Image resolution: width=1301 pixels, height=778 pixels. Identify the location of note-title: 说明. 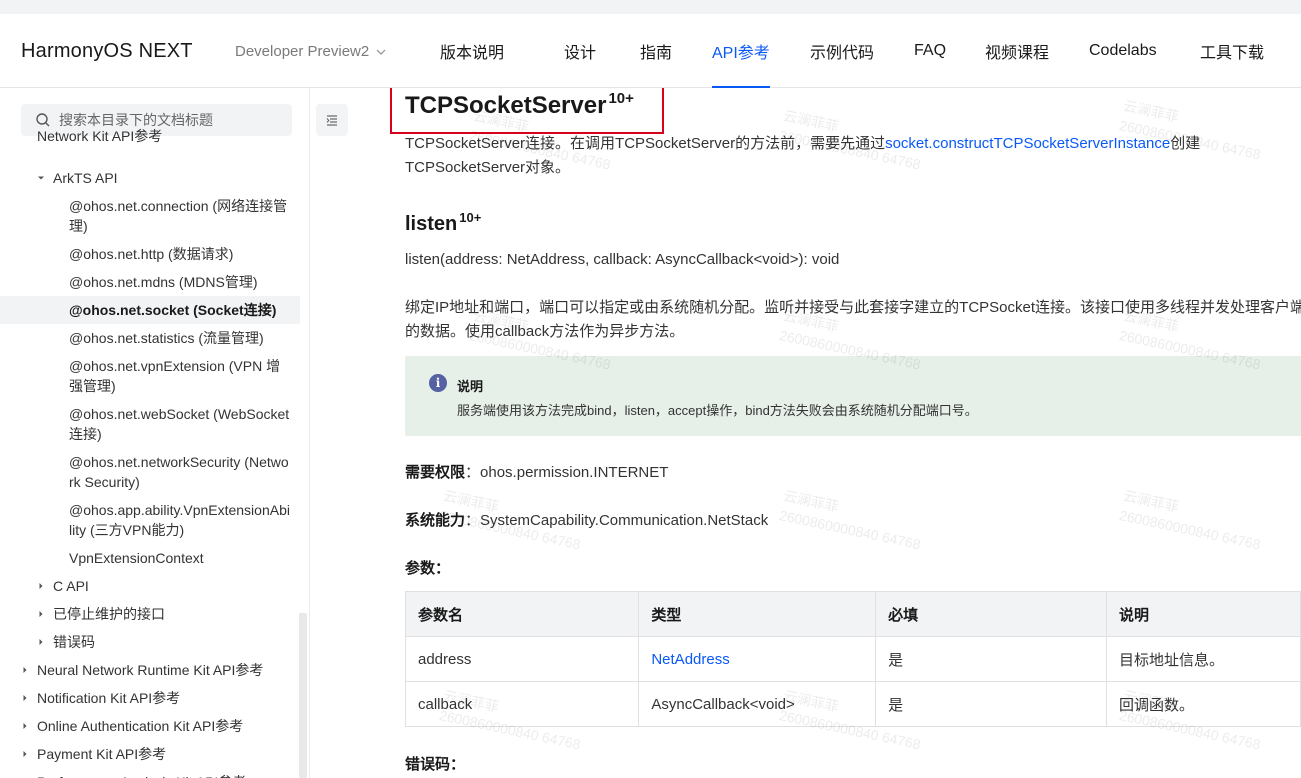
(470, 386).